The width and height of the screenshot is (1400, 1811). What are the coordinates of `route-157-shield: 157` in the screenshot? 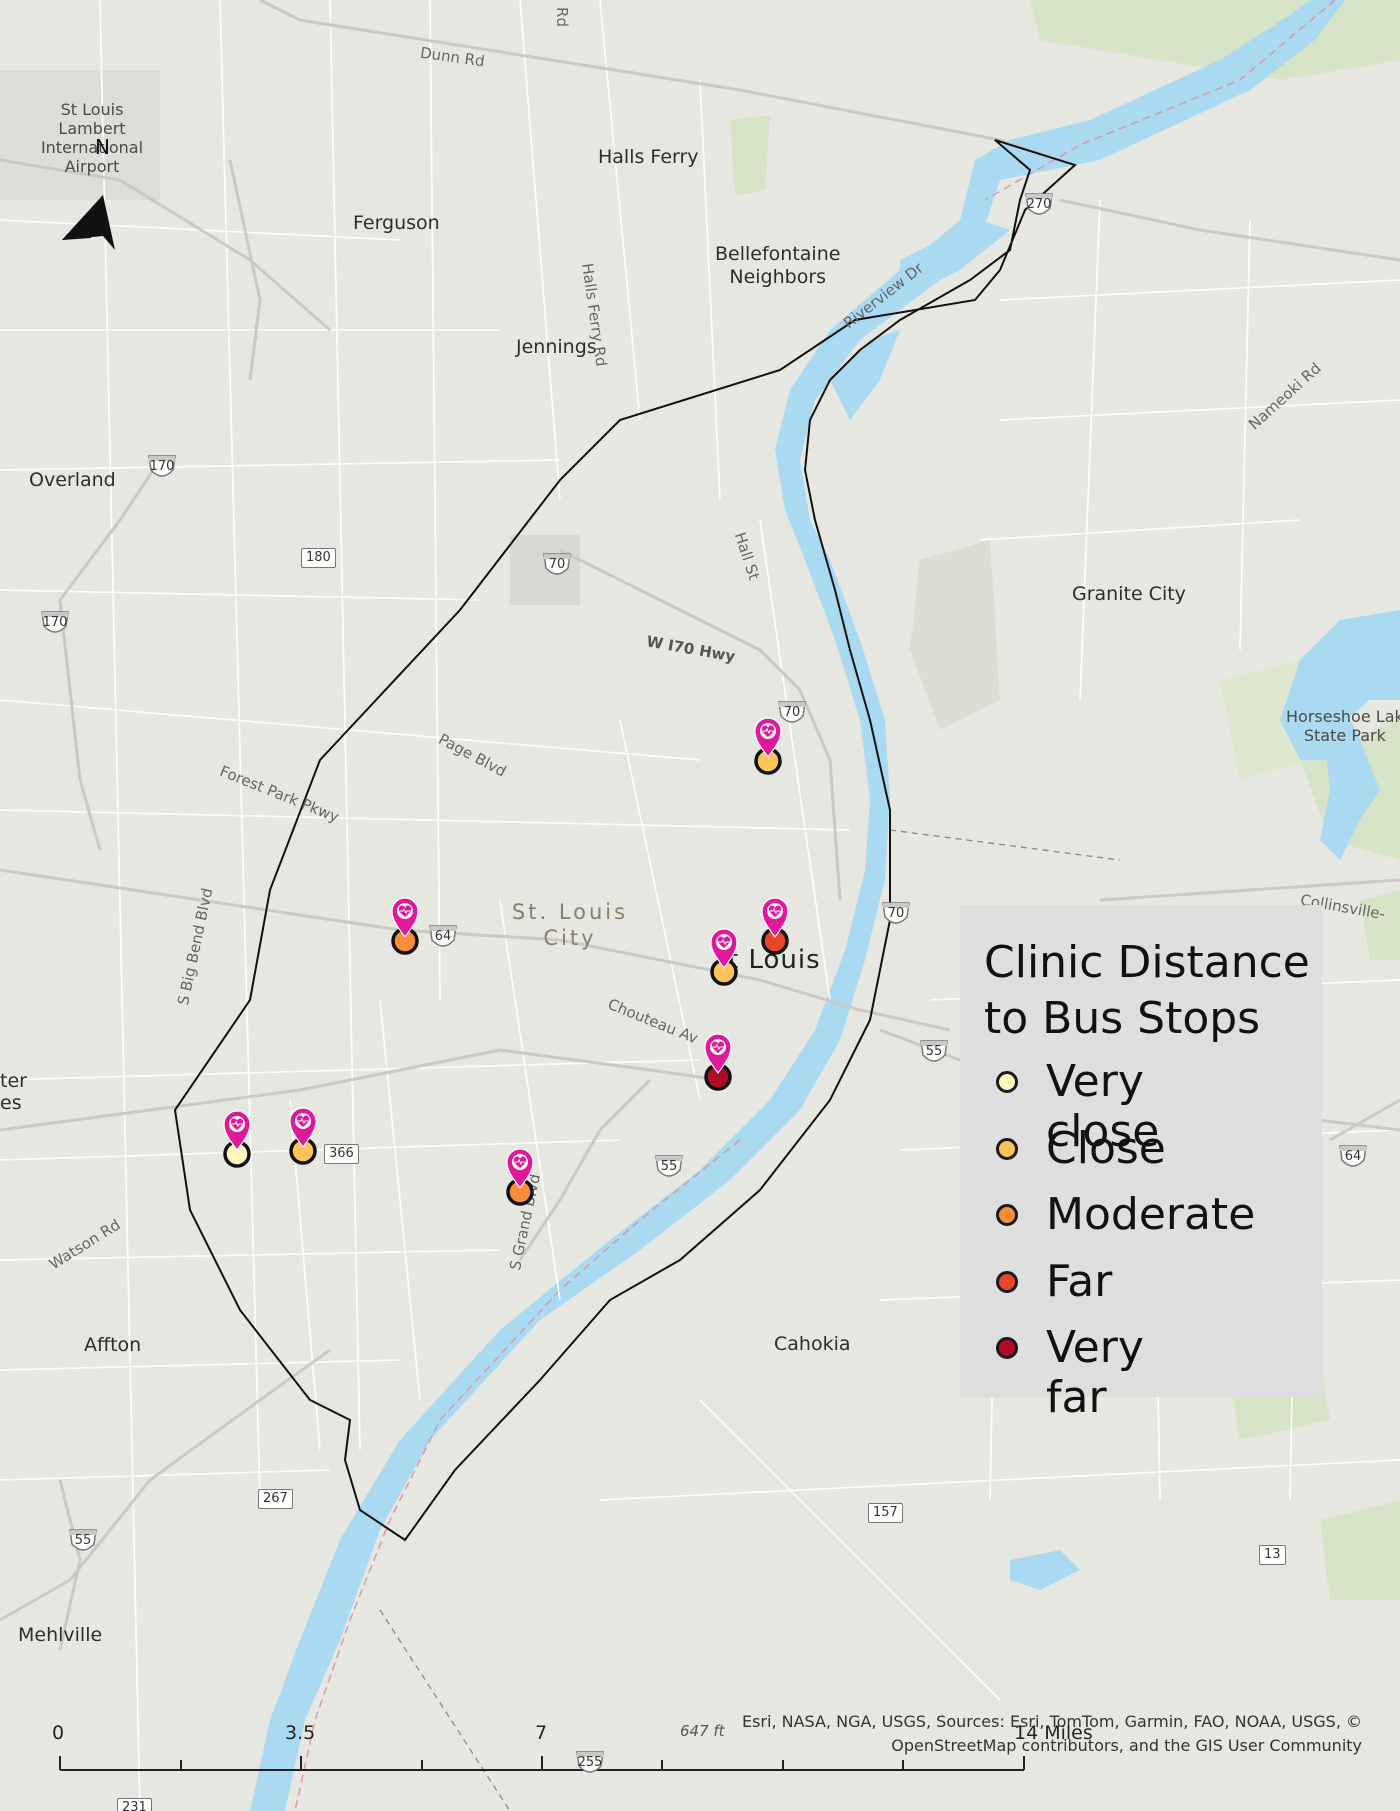 It's located at (885, 1513).